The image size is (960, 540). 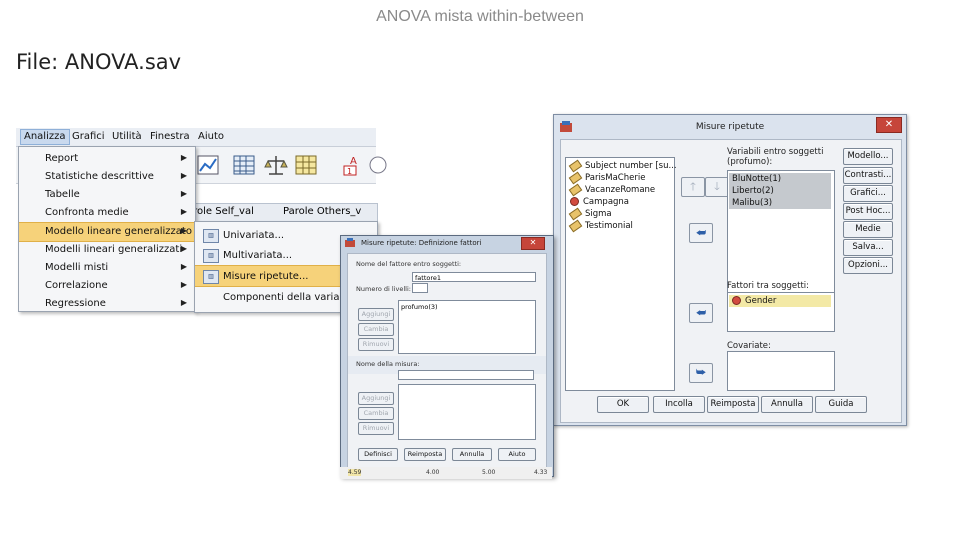 What do you see at coordinates (466, 375) in the screenshot?
I see `measure-name-input` at bounding box center [466, 375].